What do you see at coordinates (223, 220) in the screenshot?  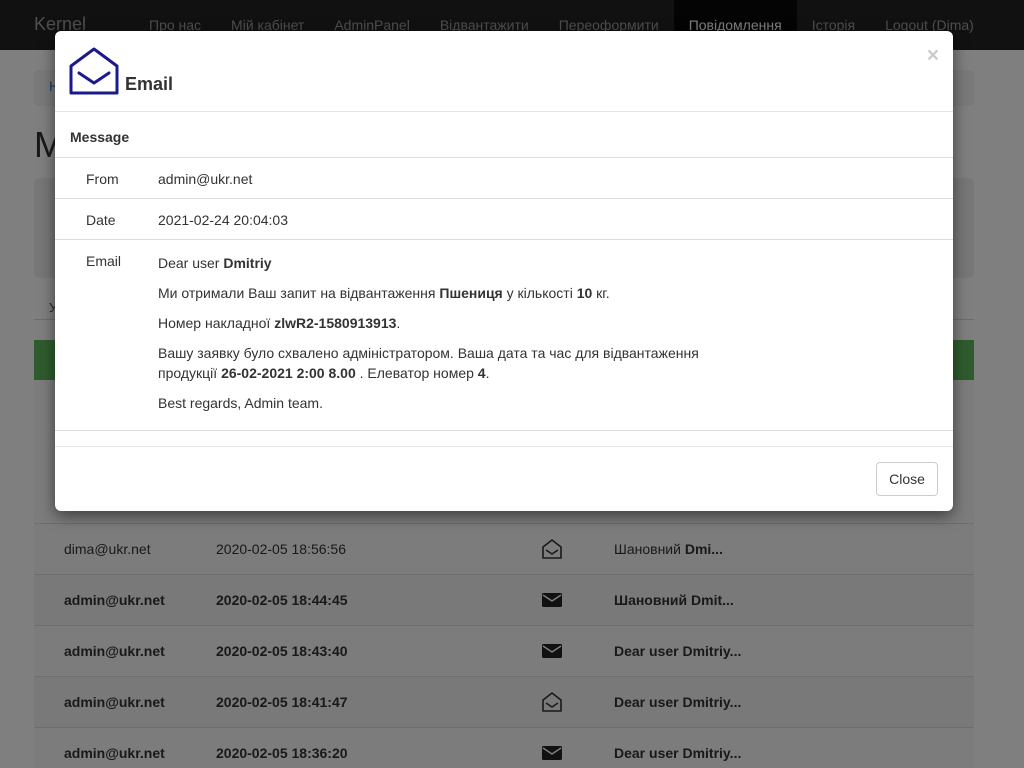 I see `date-value: 2021-02-24 20:04:03` at bounding box center [223, 220].